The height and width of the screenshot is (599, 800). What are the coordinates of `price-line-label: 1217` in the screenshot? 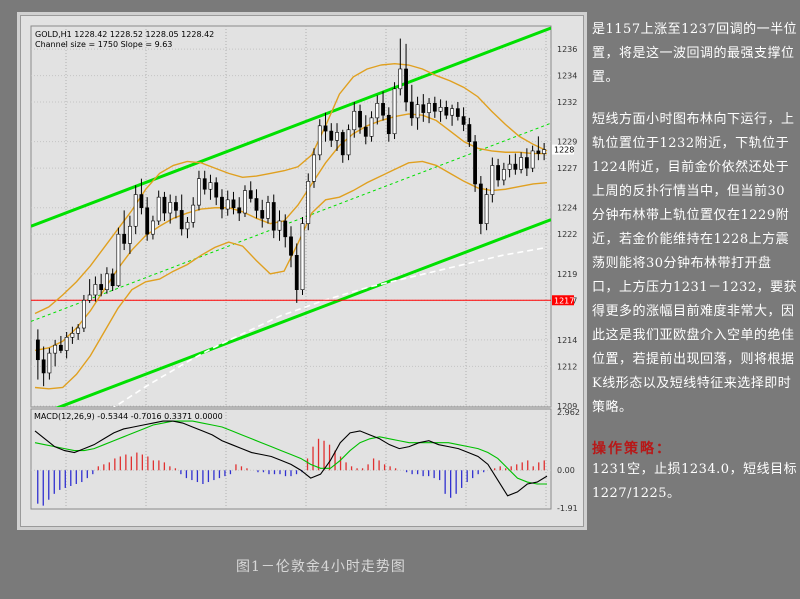 It's located at (564, 300).